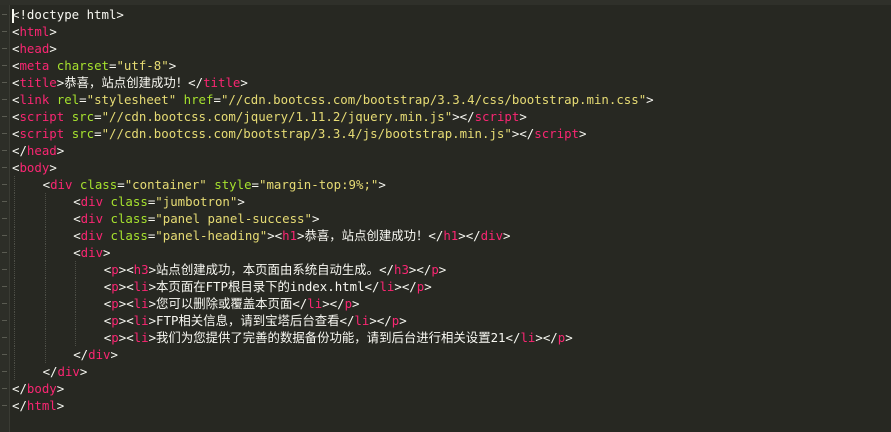 This screenshot has width=891, height=432. What do you see at coordinates (42, 116) in the screenshot?
I see `code-token: script` at bounding box center [42, 116].